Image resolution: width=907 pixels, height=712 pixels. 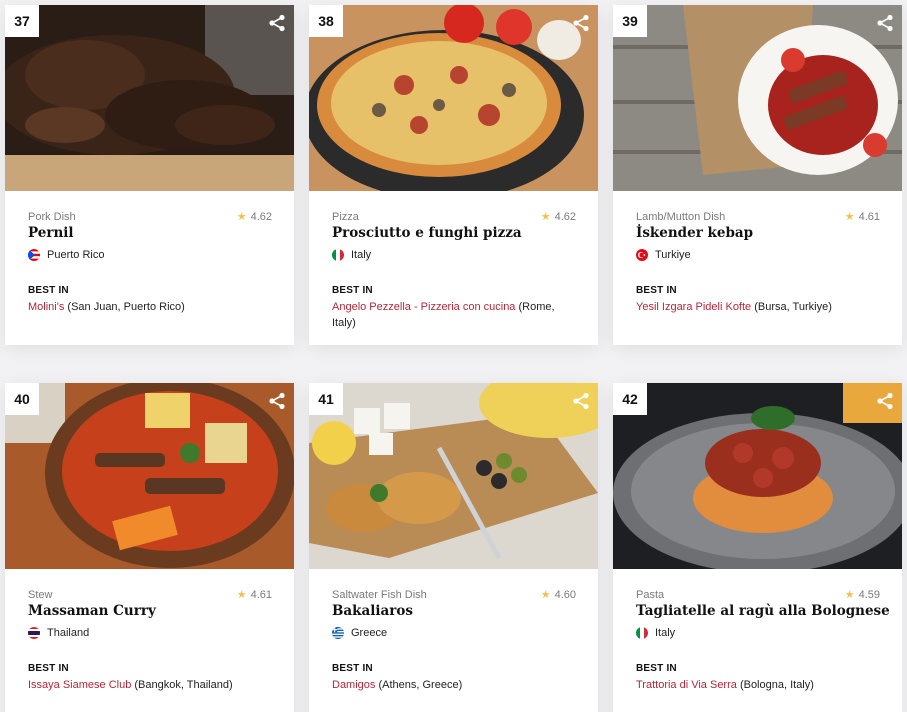 I want to click on dish-category: Stew, so click(x=40, y=595).